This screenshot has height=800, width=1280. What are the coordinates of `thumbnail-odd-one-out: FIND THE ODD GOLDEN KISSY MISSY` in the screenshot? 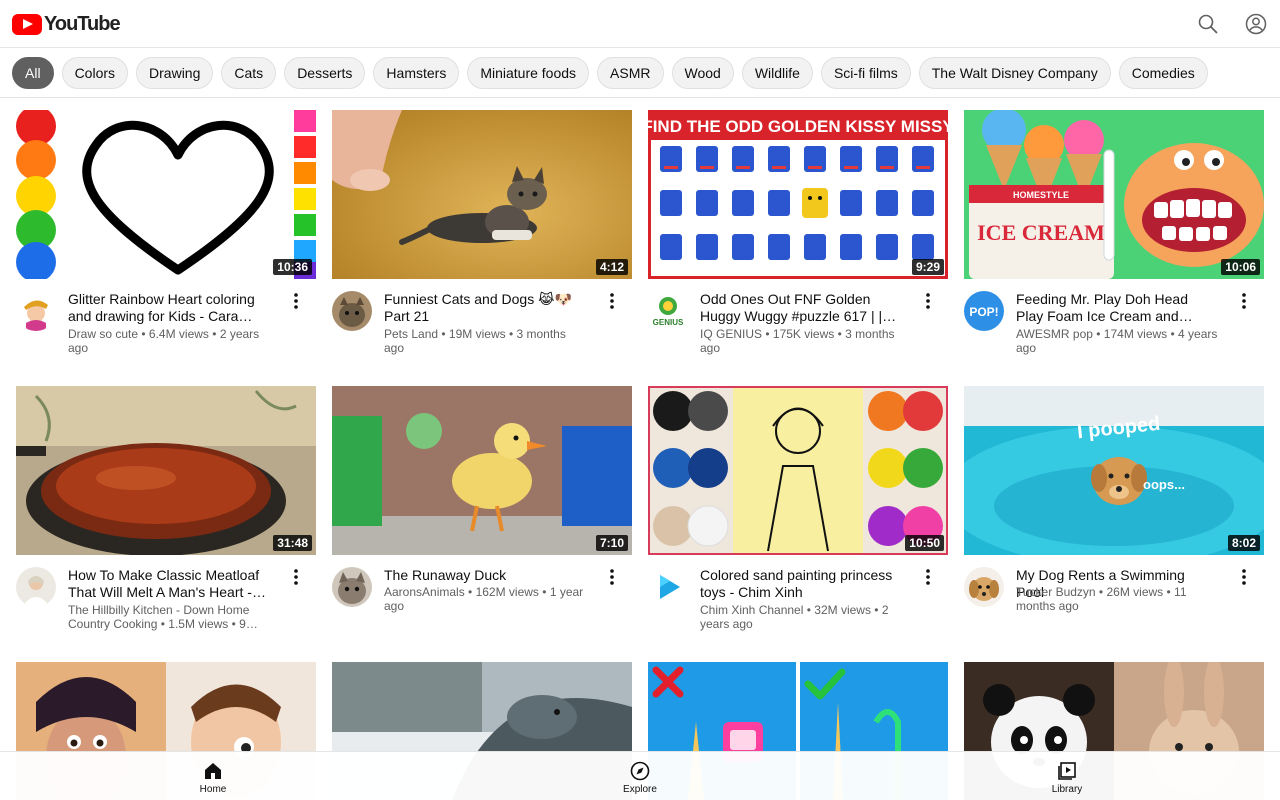 It's located at (798, 194).